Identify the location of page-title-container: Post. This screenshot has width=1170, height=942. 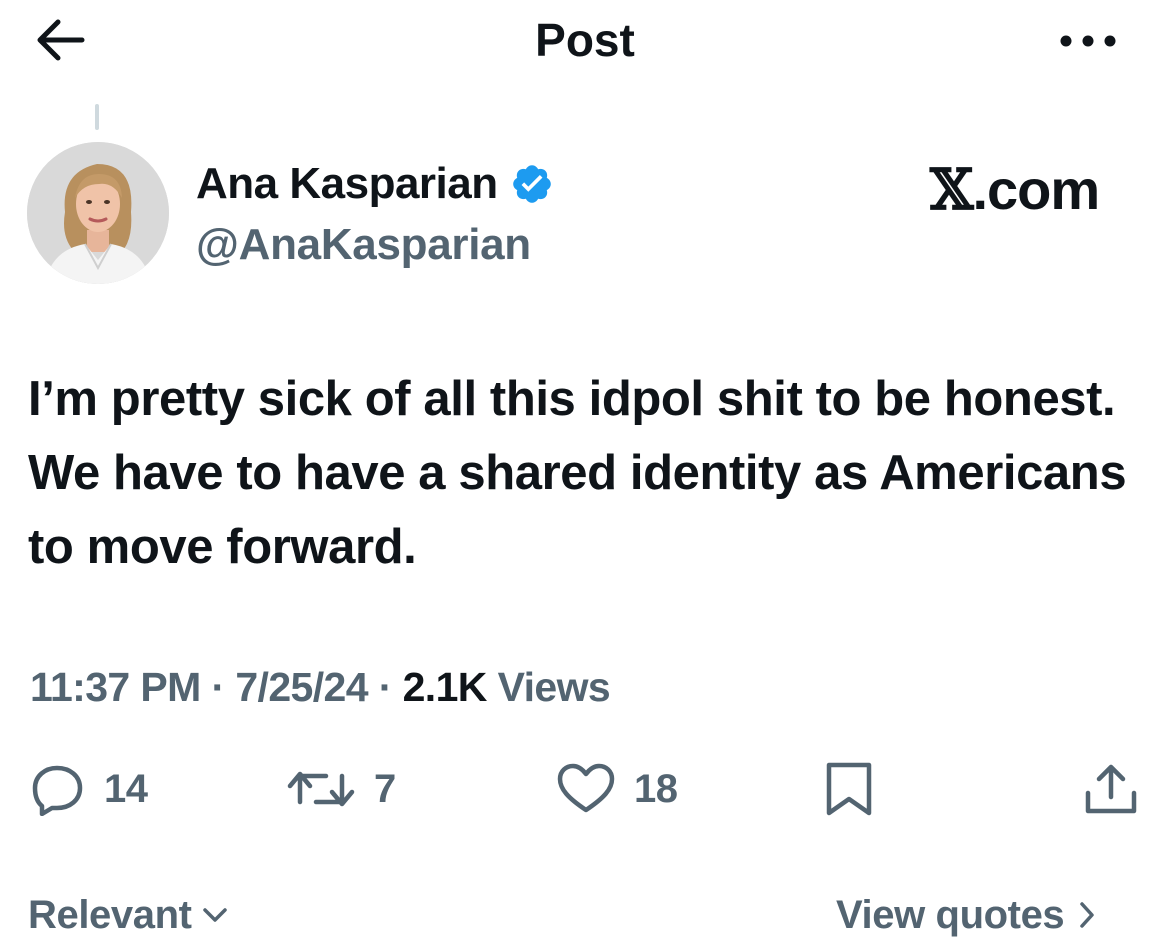
(585, 40).